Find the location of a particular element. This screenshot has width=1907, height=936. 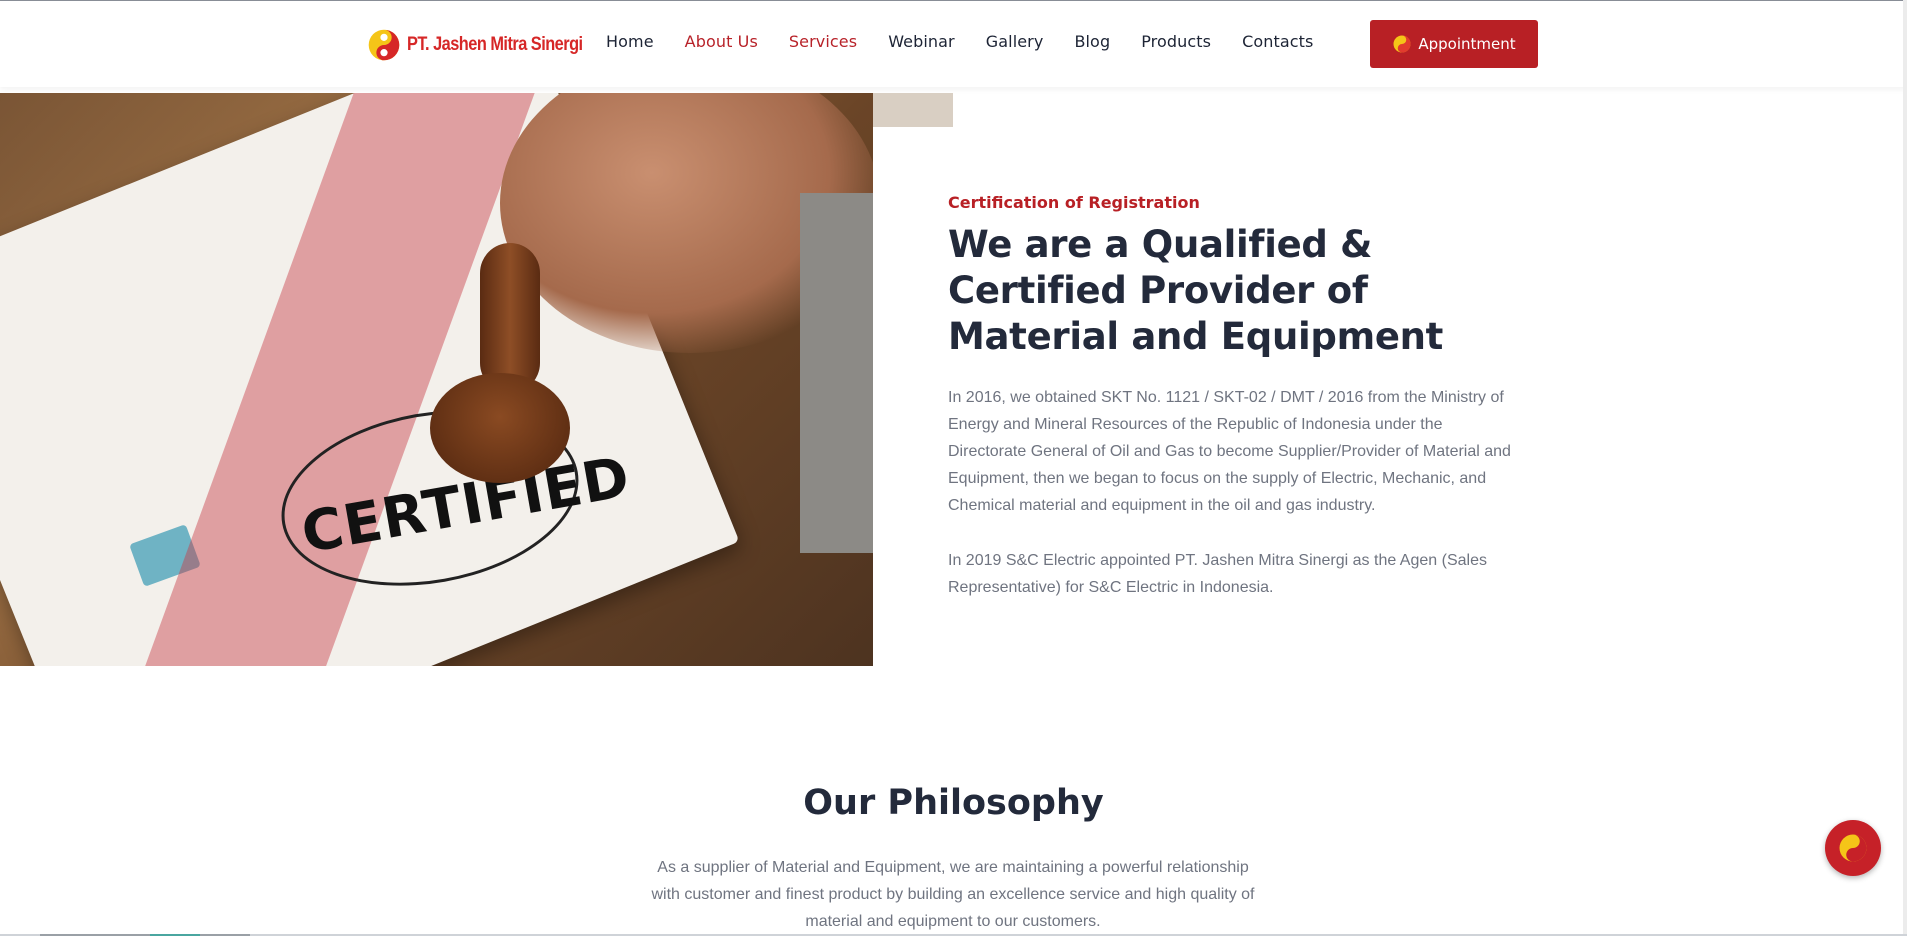

brand-name: PT. Jashen Mitra Sinergi is located at coordinates (495, 44).